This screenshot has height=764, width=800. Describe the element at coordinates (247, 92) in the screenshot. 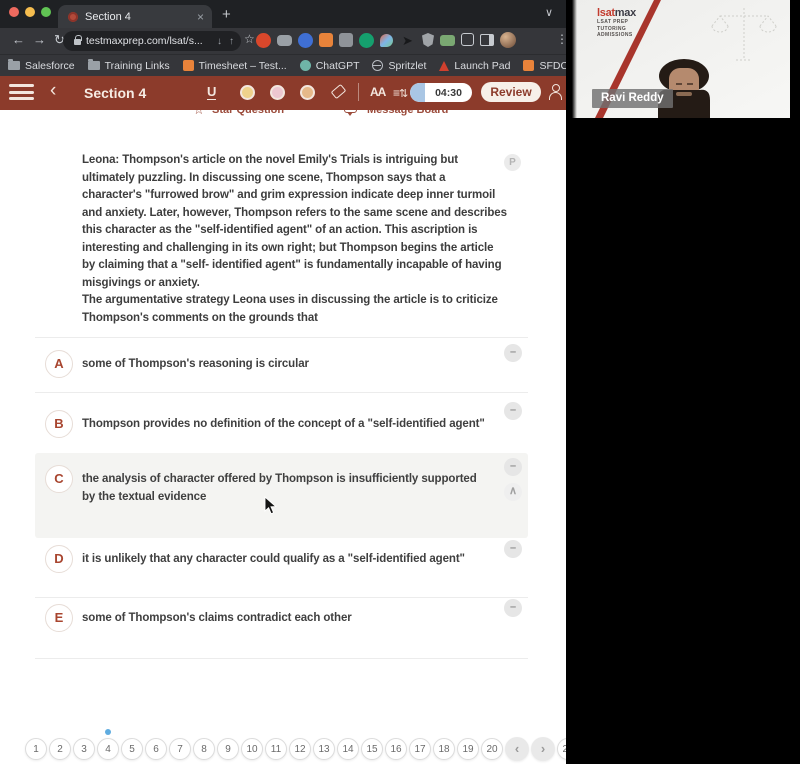

I see `highlighter-yellow-icon` at that location.